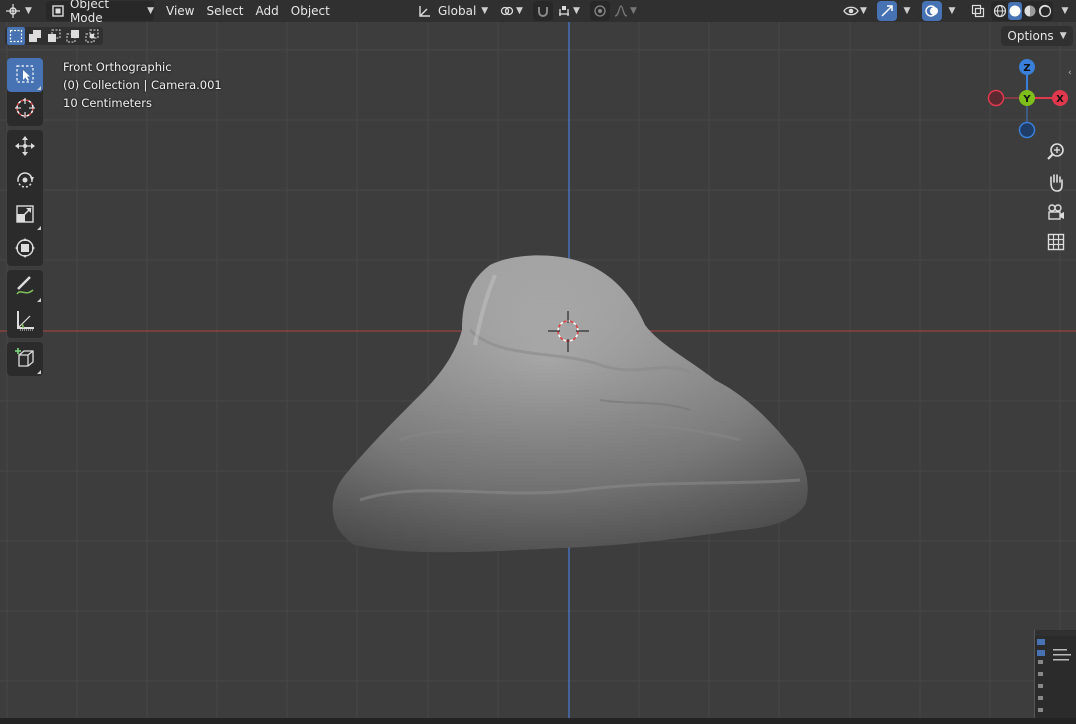 This screenshot has width=1076, height=724. What do you see at coordinates (425, 11) in the screenshot?
I see `orientation-icon` at bounding box center [425, 11].